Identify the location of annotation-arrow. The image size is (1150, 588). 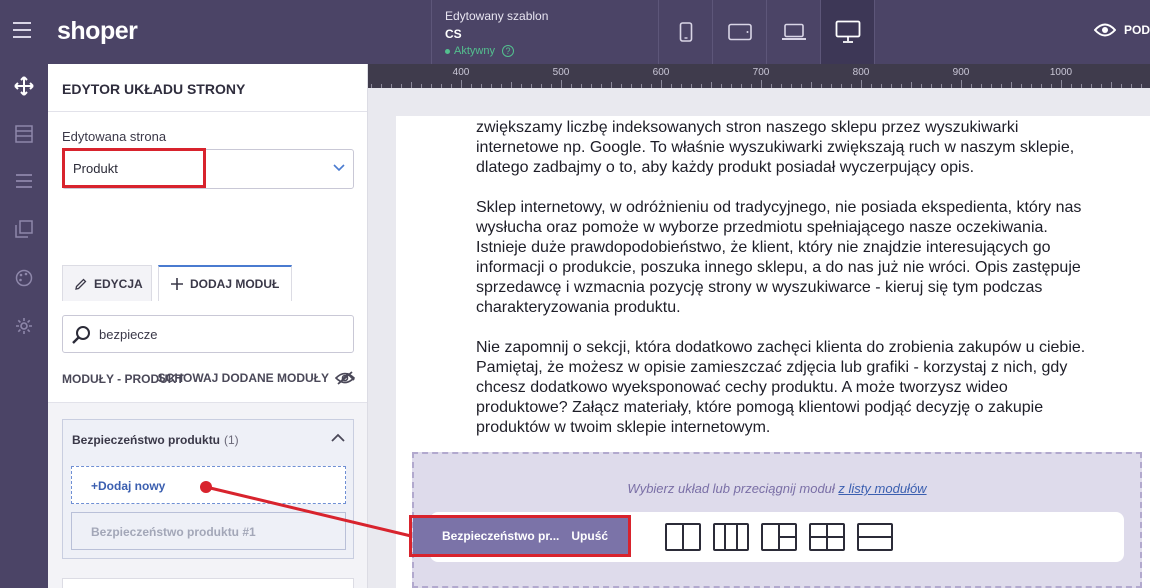
(306, 509).